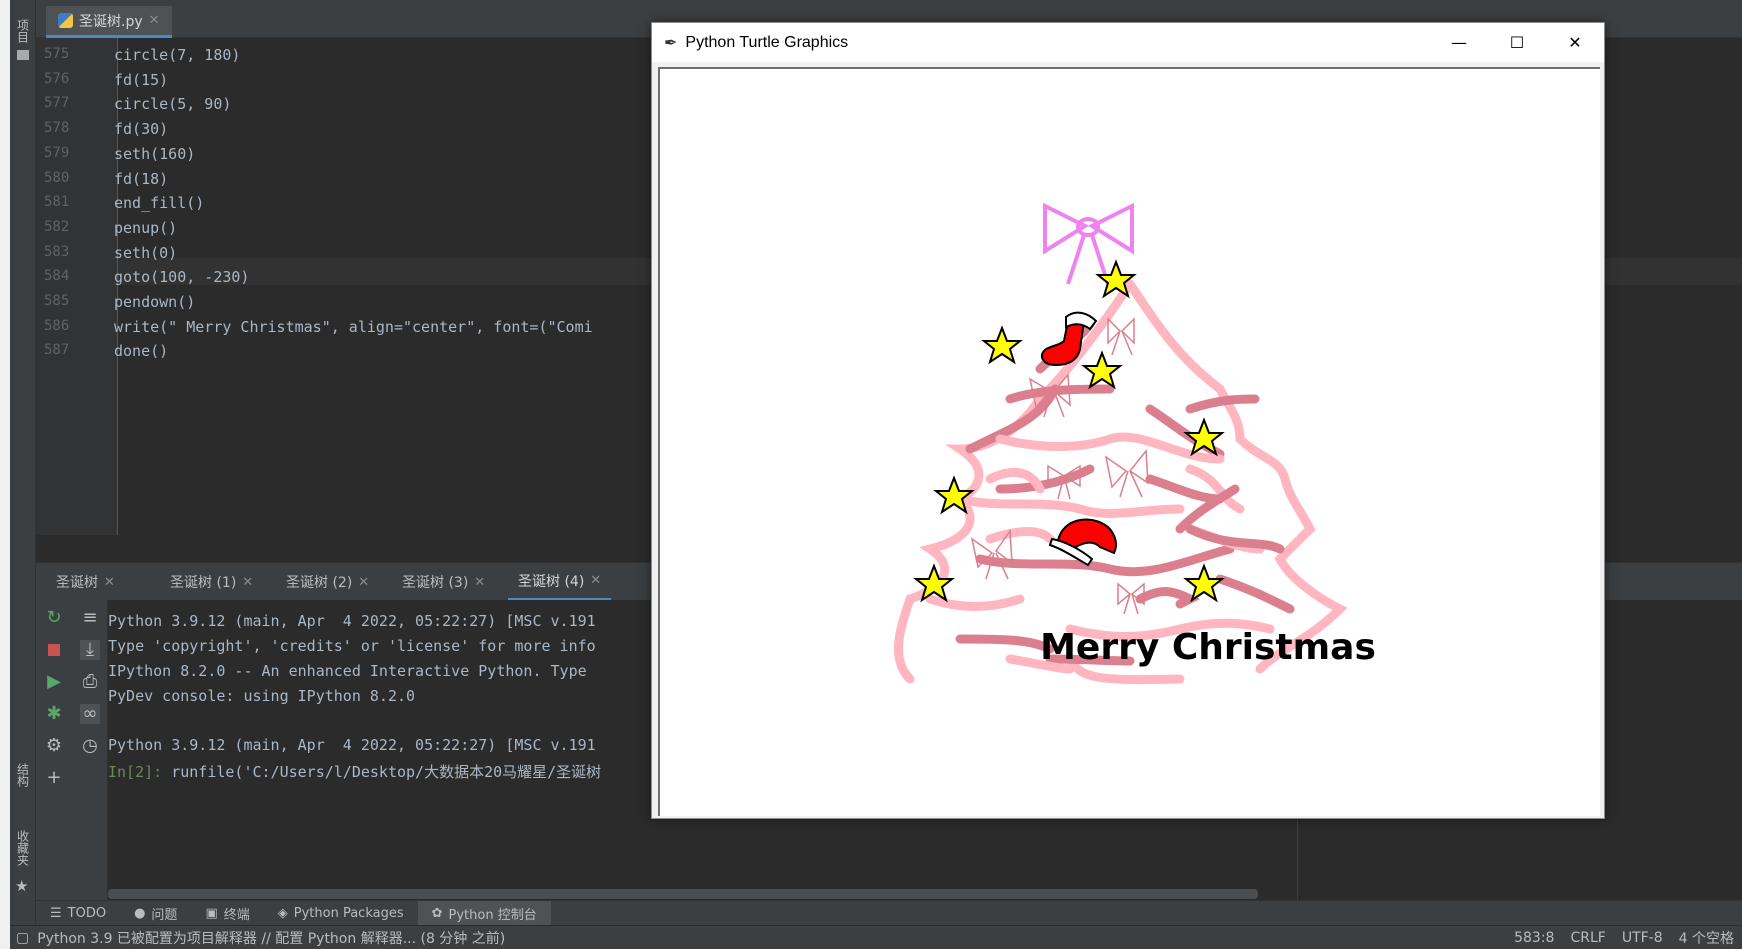  What do you see at coordinates (1587, 938) in the screenshot?
I see `line-separator: CRLF` at bounding box center [1587, 938].